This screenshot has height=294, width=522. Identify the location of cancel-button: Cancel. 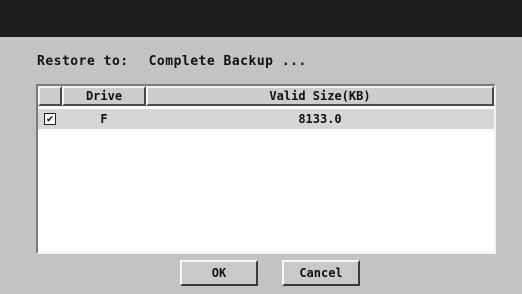
(321, 273).